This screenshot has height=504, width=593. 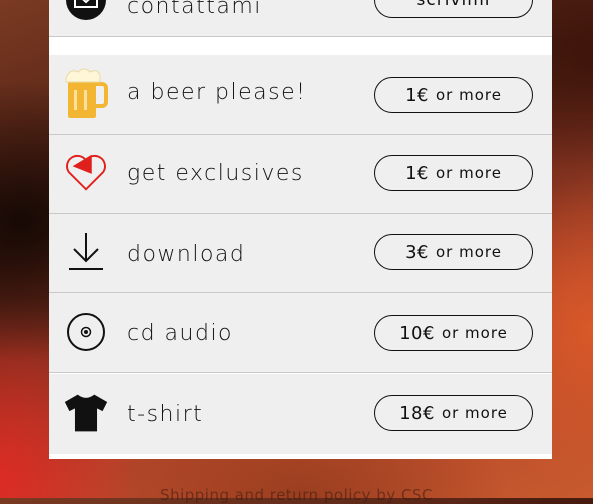 What do you see at coordinates (86, 251) in the screenshot?
I see `download-icon` at bounding box center [86, 251].